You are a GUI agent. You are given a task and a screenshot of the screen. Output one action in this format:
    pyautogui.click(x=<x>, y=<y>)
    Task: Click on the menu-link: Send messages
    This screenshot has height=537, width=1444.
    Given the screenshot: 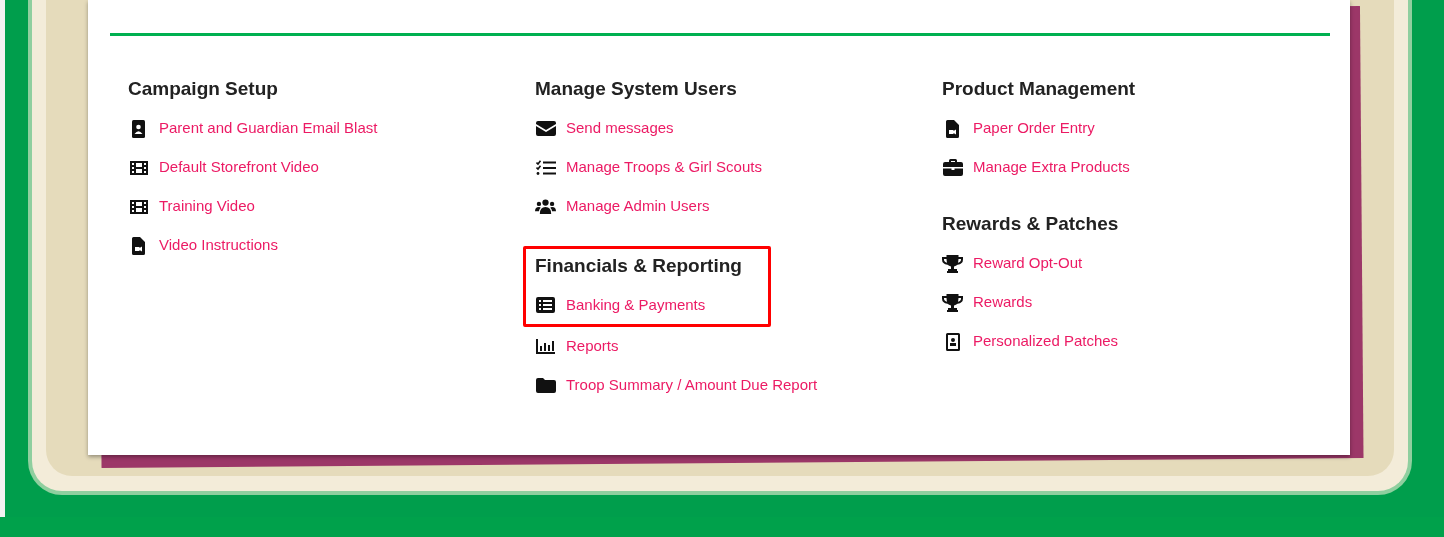 What is the action you would take?
    pyautogui.click(x=620, y=128)
    